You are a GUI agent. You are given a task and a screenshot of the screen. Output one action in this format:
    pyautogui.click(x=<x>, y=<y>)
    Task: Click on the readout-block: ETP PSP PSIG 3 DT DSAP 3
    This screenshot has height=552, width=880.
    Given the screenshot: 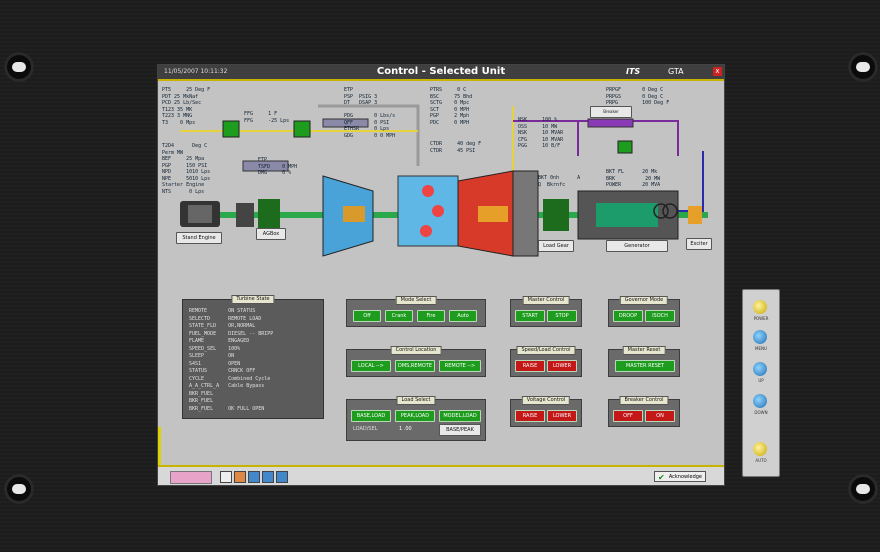 What is the action you would take?
    pyautogui.click(x=361, y=96)
    